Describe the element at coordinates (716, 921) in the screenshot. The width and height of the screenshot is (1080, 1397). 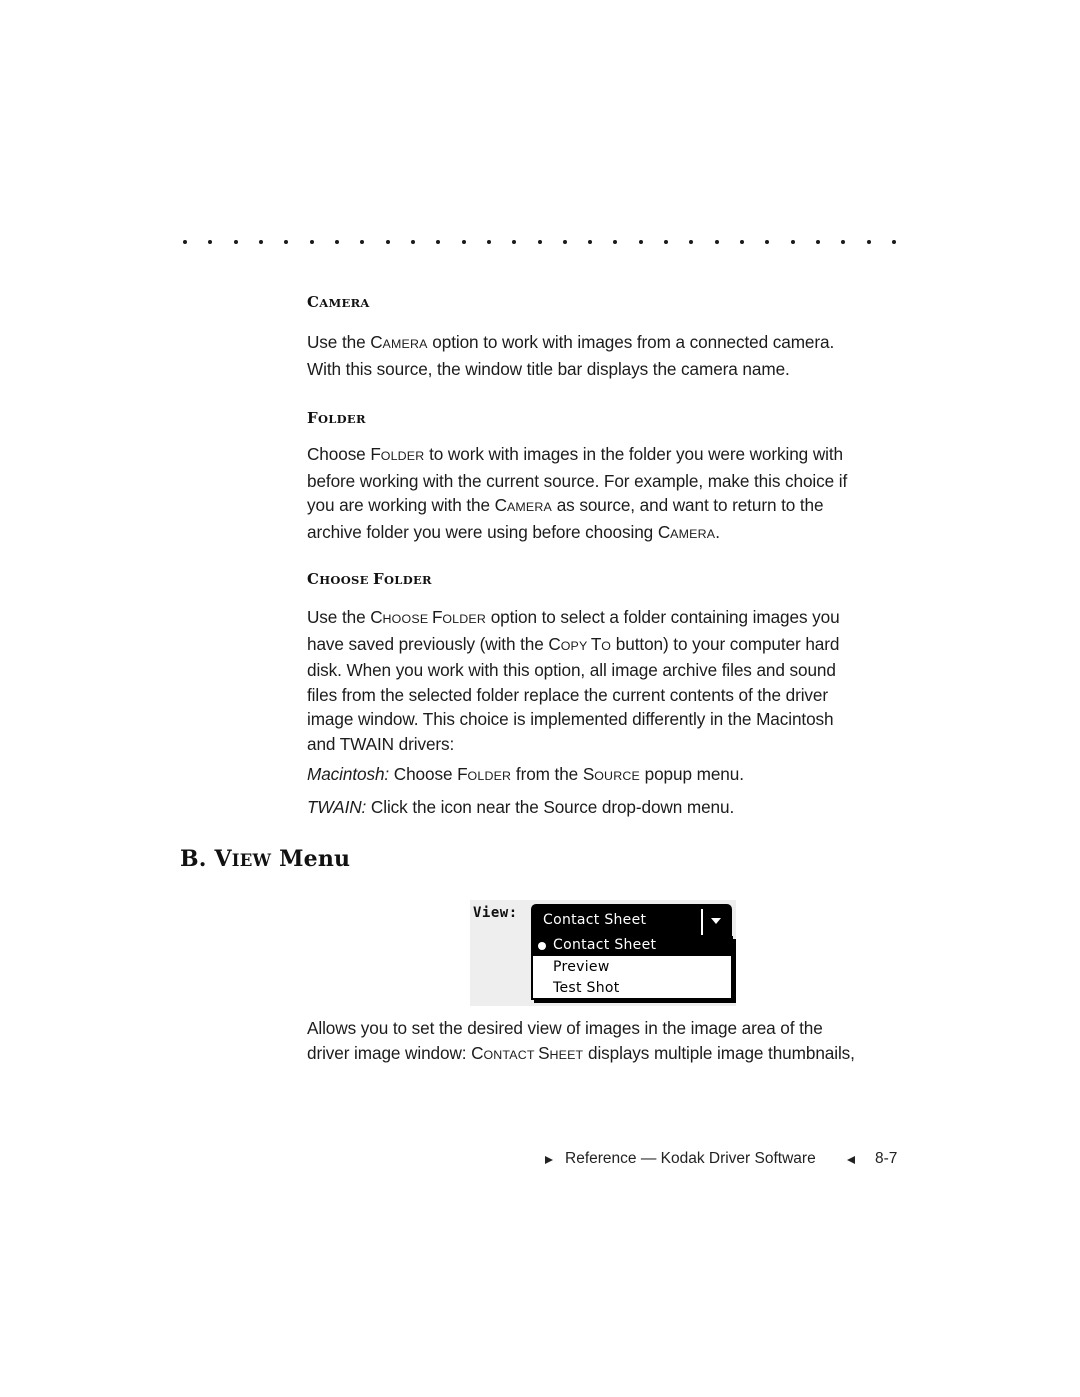
I see `chevron-down-icon` at that location.